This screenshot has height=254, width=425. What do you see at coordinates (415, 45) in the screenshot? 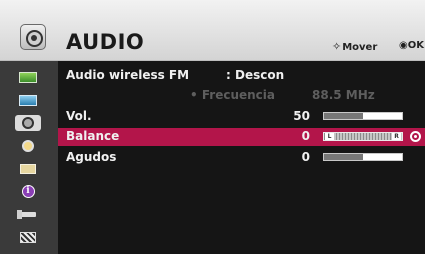
I see `ok-hint-label: OK` at bounding box center [415, 45].